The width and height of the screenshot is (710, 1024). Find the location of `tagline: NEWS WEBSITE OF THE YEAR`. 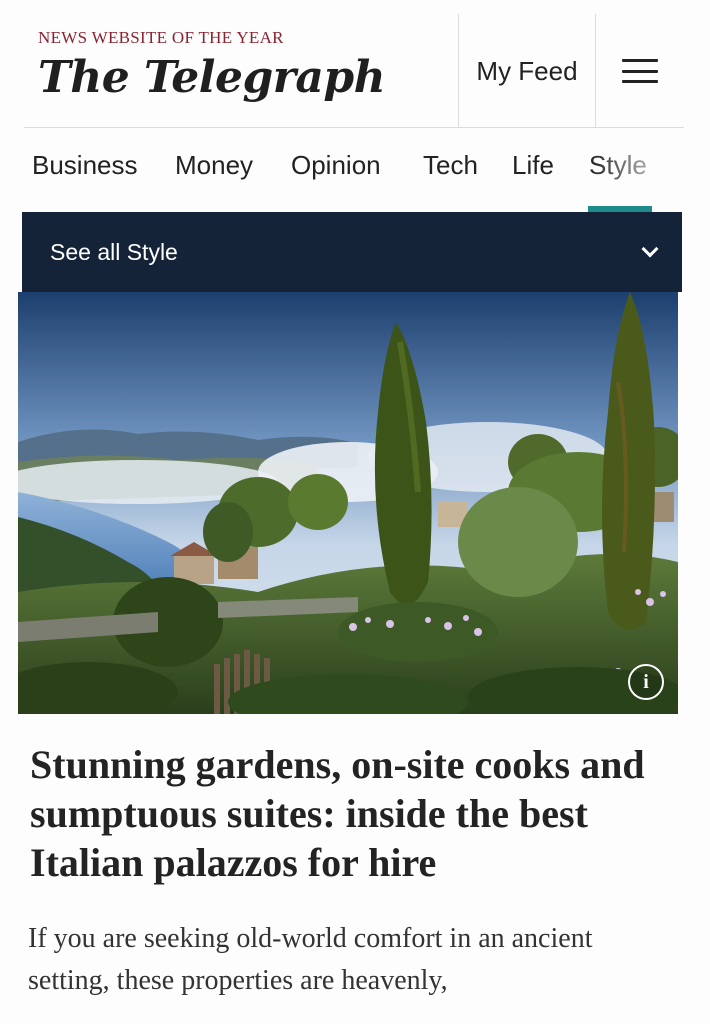

tagline: NEWS WEBSITE OF THE YEAR is located at coordinates (161, 37).